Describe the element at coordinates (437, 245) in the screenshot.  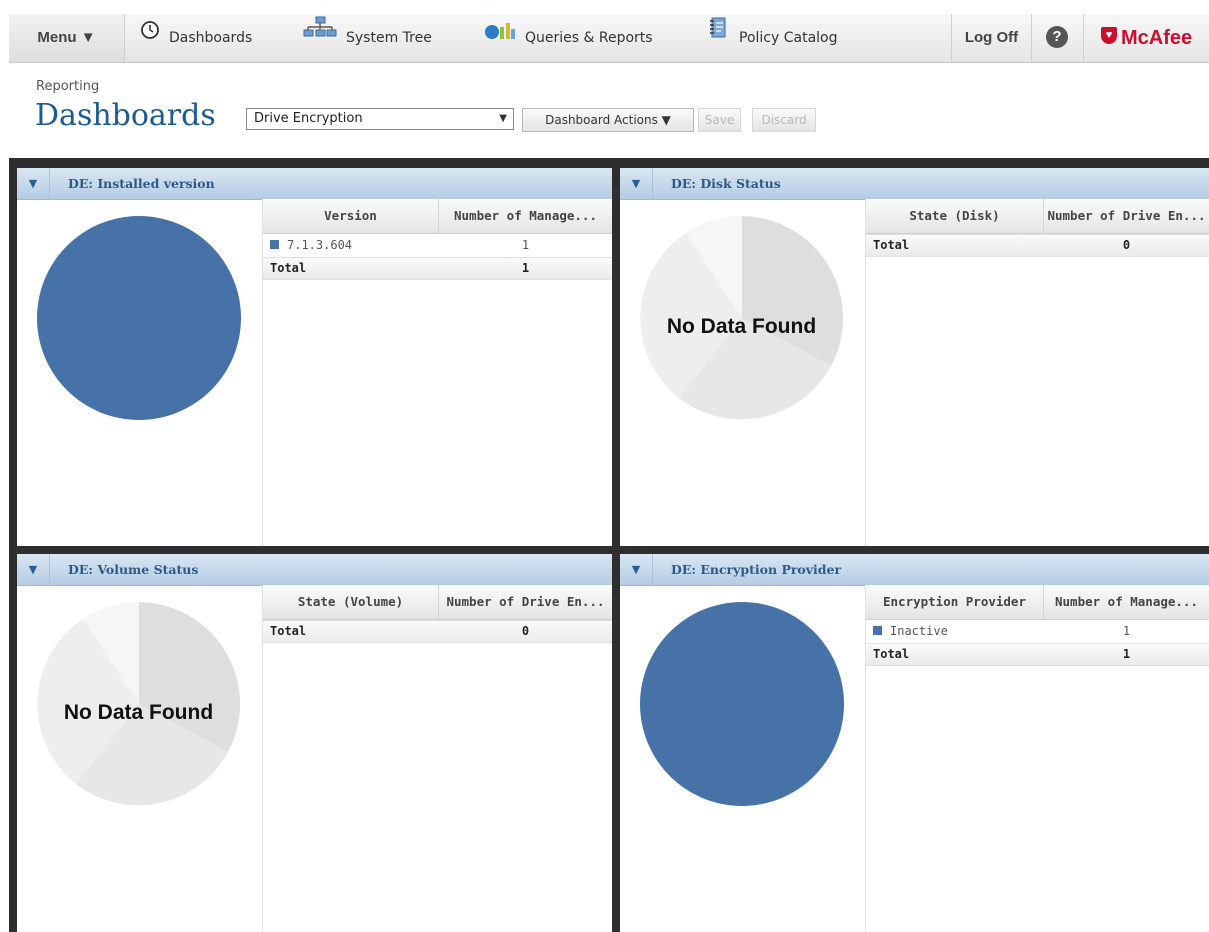
I see `table-row: 7.1.3.604 1` at that location.